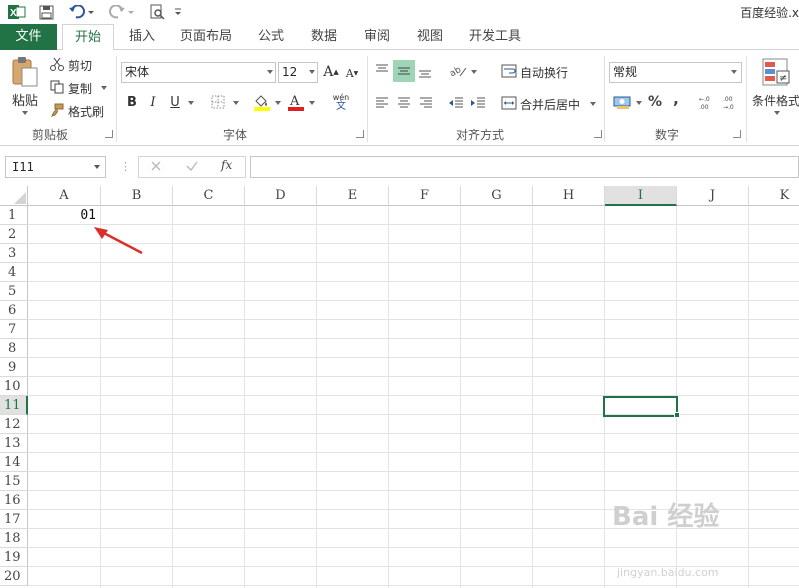  I want to click on increase-decimal-icon: ←.0.00, so click(706, 102).